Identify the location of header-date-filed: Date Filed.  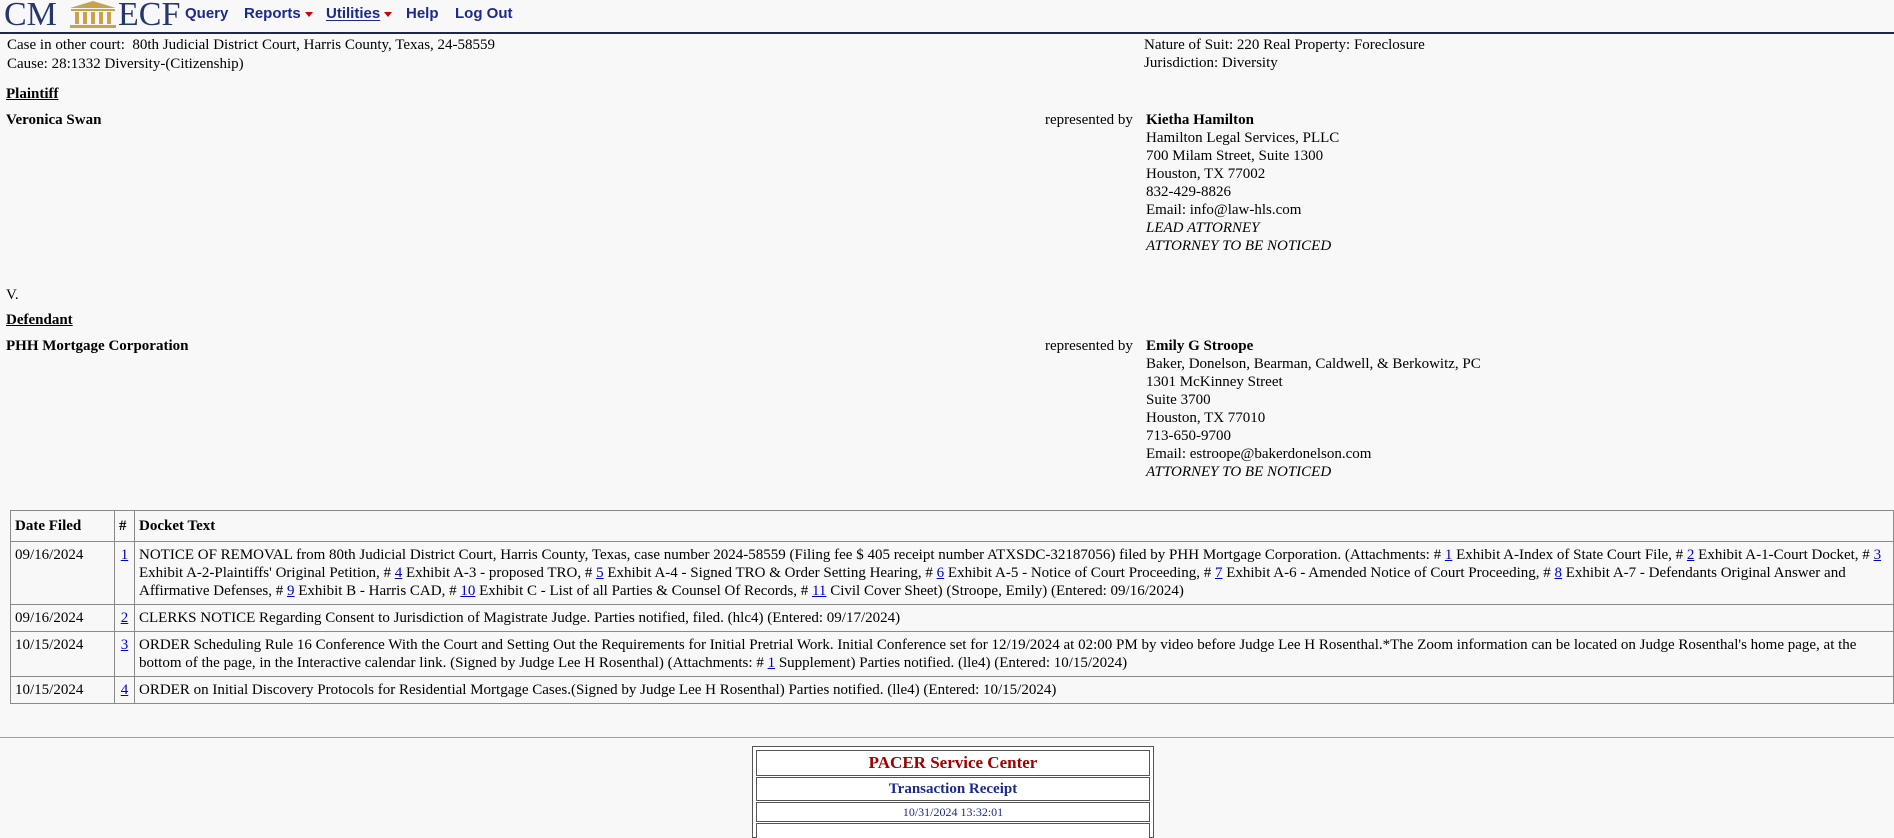
(62, 526).